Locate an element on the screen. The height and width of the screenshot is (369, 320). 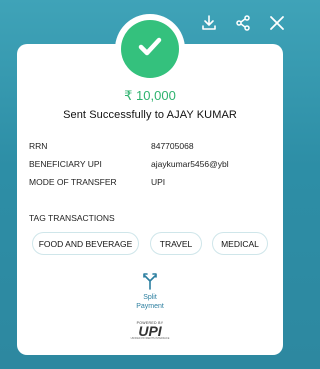
success-badge is located at coordinates (150, 49).